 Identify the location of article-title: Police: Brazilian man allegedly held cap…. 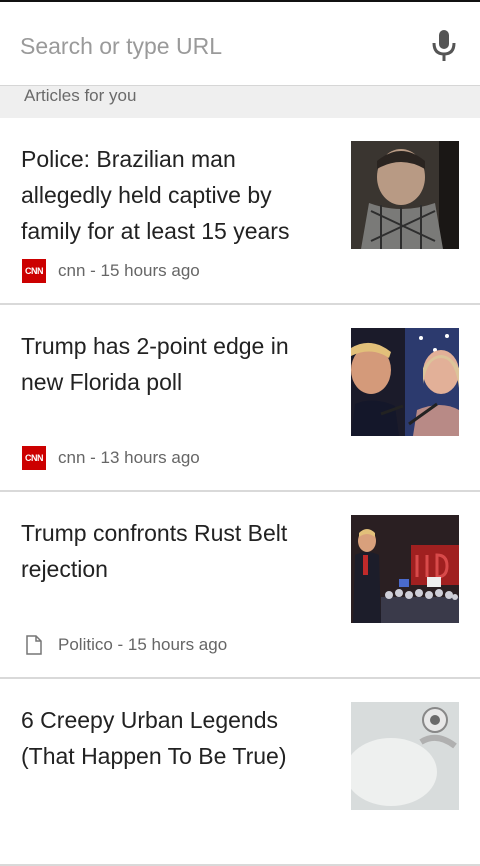
(171, 195).